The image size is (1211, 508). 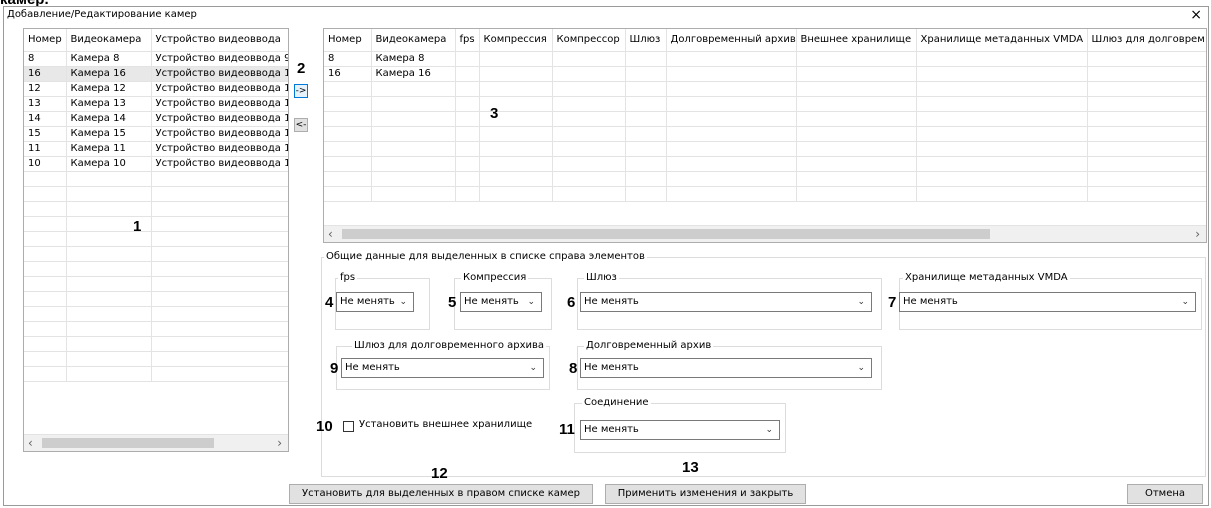 What do you see at coordinates (452, 302) in the screenshot?
I see `callout-number: 5` at bounding box center [452, 302].